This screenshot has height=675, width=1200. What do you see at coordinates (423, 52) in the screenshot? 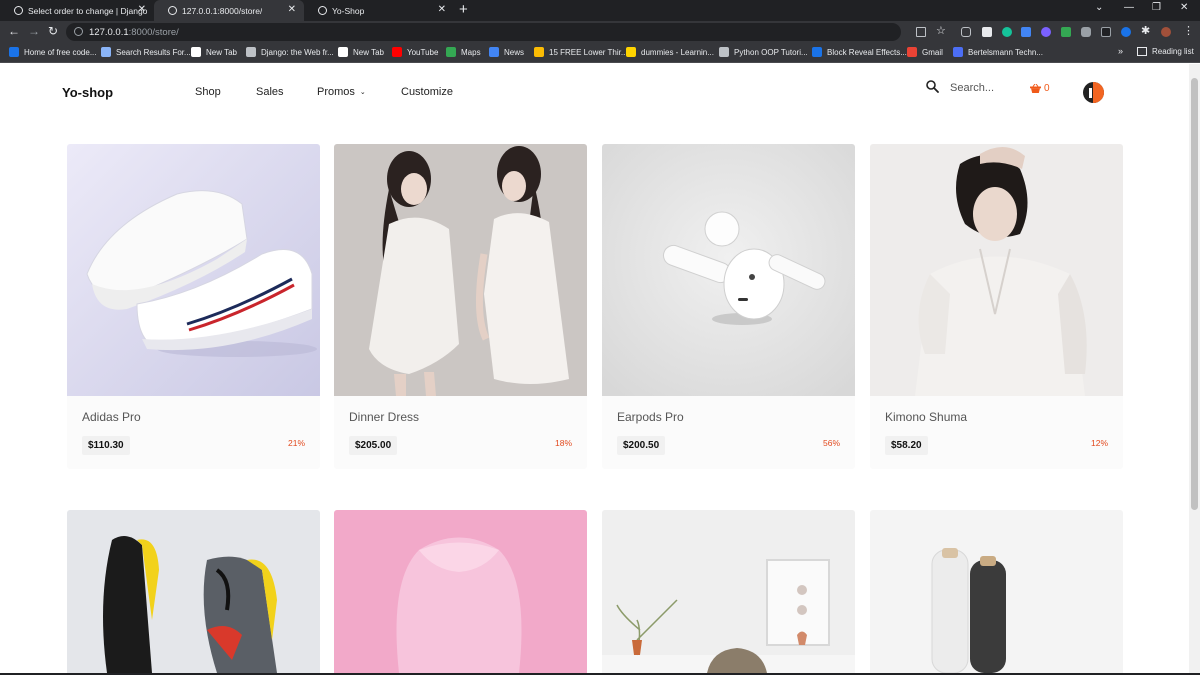
I see `bookmark-label: YouTube` at bounding box center [423, 52].